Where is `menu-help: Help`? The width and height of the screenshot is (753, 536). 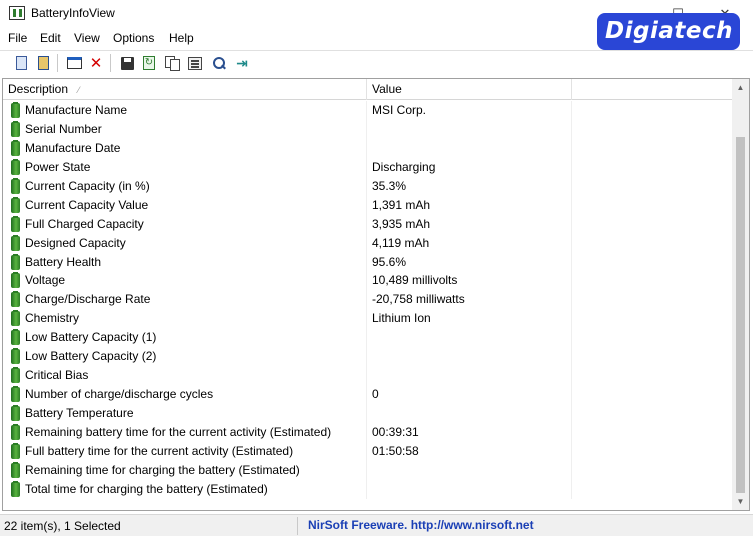 menu-help: Help is located at coordinates (181, 38).